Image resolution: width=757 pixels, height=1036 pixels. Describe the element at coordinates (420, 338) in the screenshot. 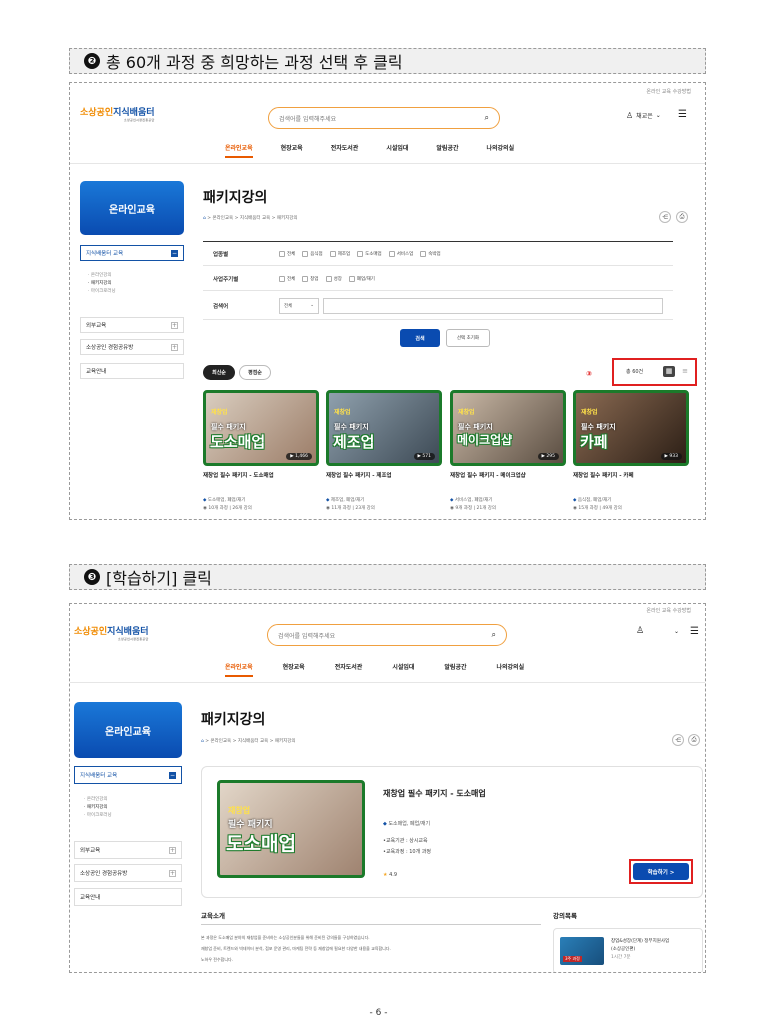

I see `search-button: 검색` at that location.